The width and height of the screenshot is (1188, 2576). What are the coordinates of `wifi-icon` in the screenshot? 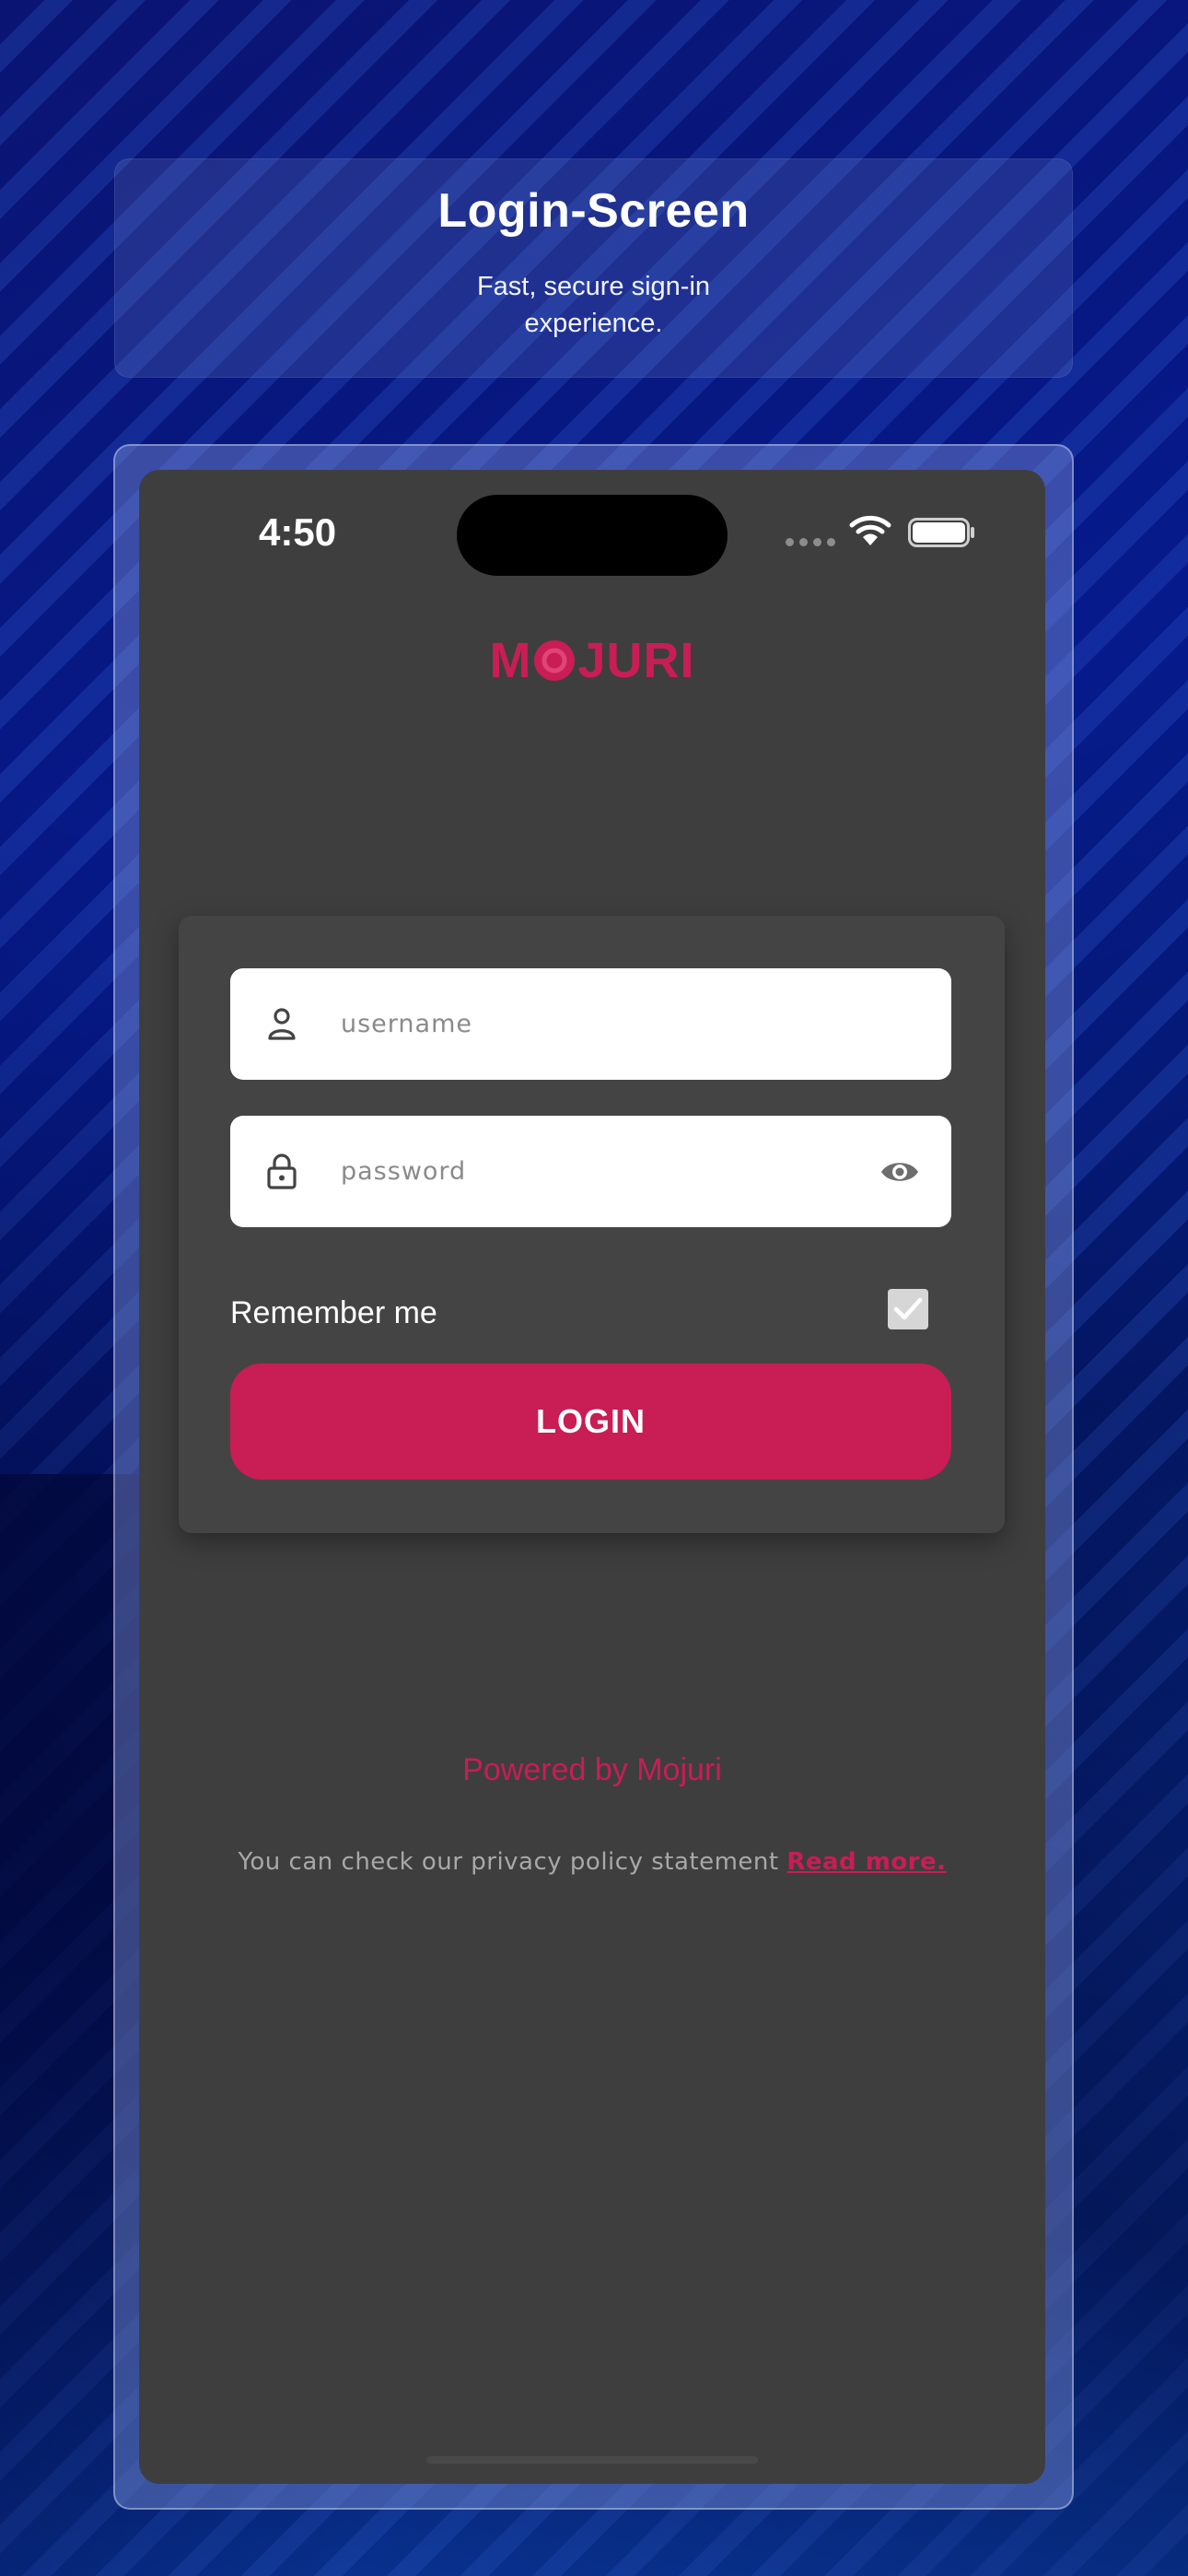 It's located at (870, 530).